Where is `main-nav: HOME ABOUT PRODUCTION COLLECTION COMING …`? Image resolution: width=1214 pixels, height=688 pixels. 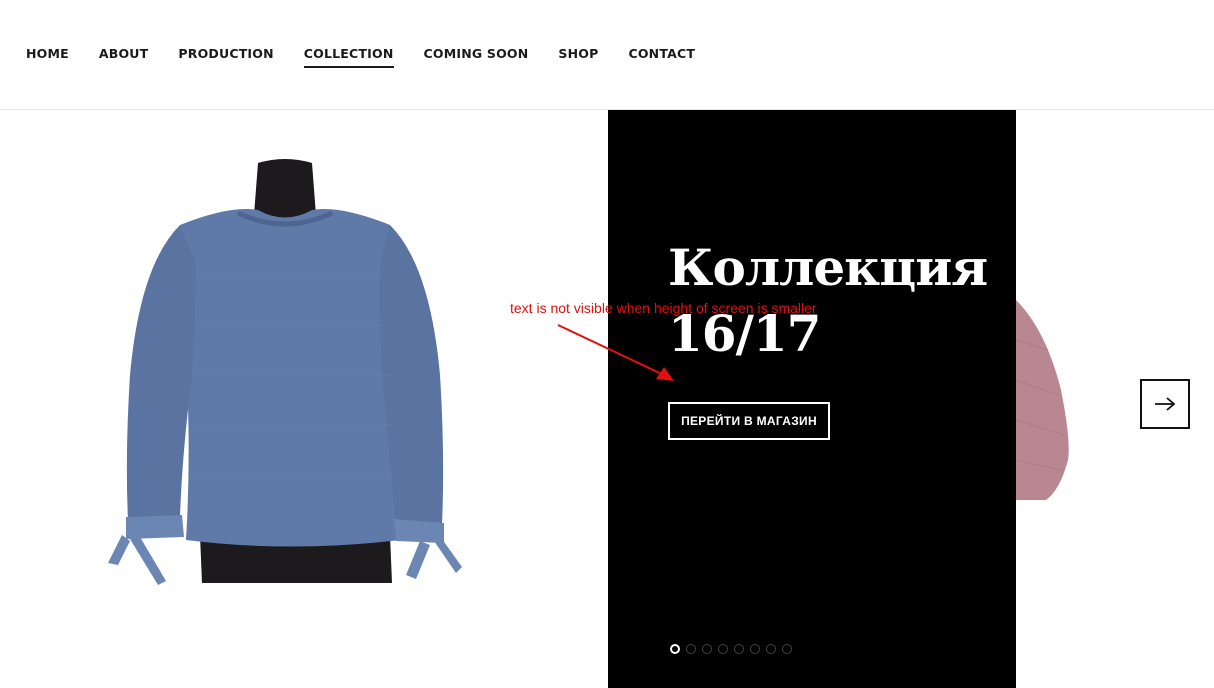
main-nav: HOME ABOUT PRODUCTION COLLECTION COMING … is located at coordinates (375, 57).